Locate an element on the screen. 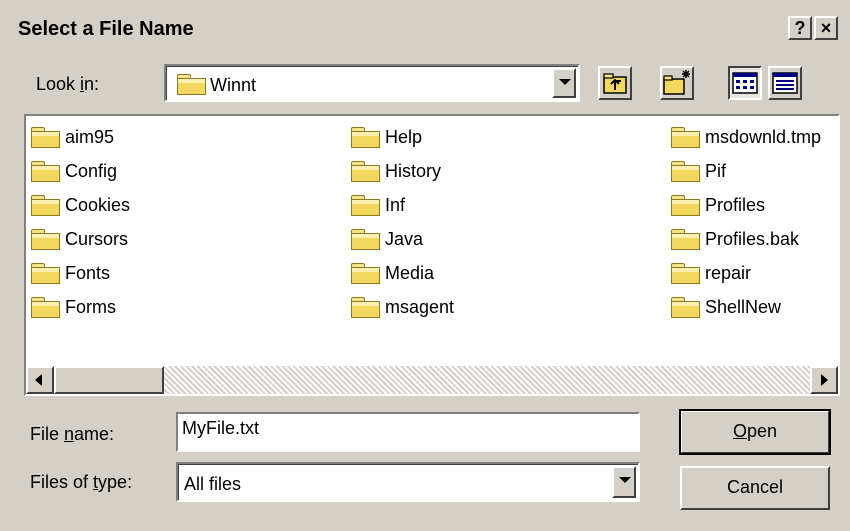 The width and height of the screenshot is (850, 531). file-list-item: Fonts is located at coordinates (70, 273).